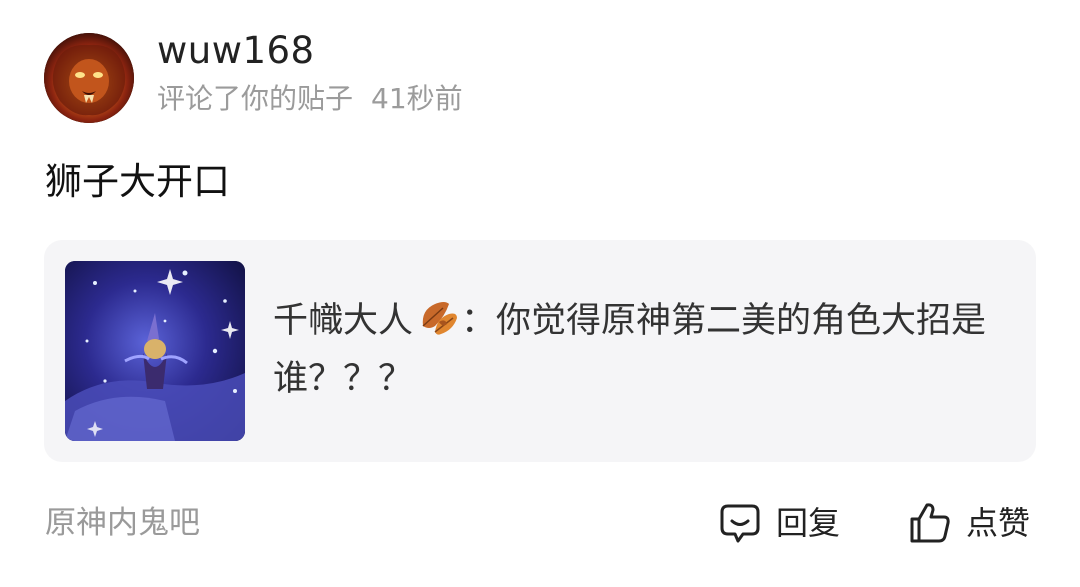  I want to click on post-thumbnail, so click(155, 351).